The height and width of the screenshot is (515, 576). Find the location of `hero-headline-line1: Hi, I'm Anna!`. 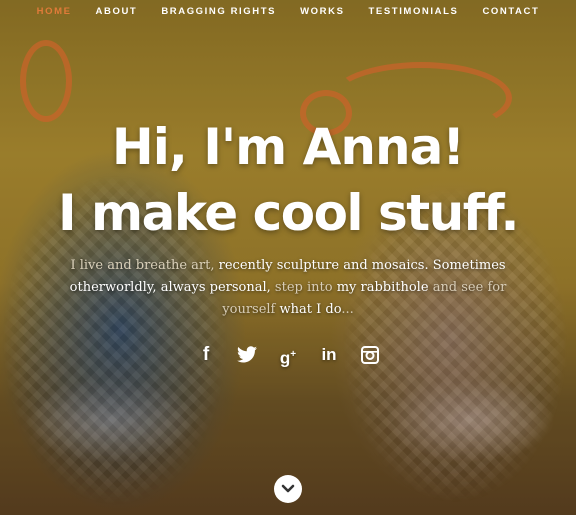

hero-headline-line1: Hi, I'm Anna! is located at coordinates (288, 147).